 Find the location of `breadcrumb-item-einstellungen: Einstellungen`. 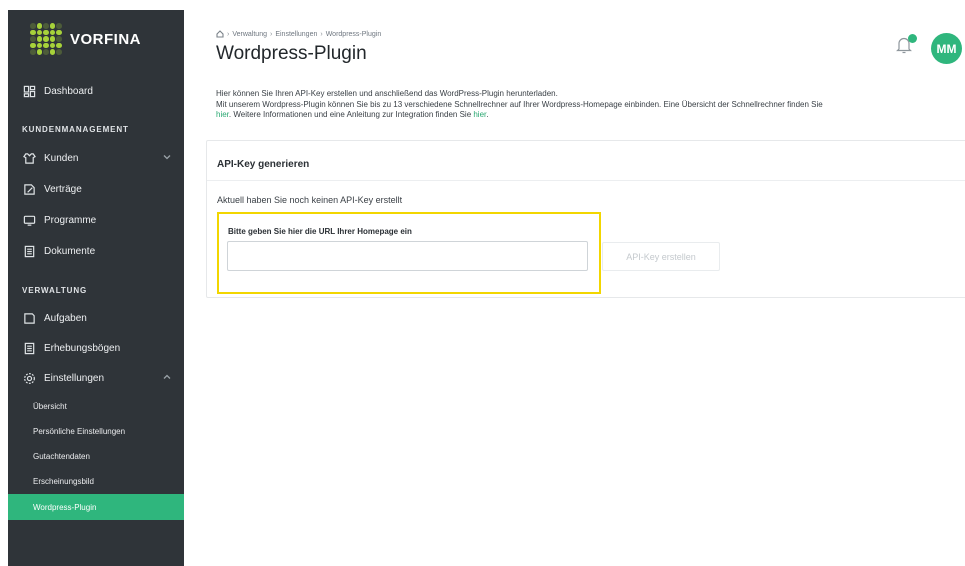

breadcrumb-item-einstellungen: Einstellungen is located at coordinates (296, 34).